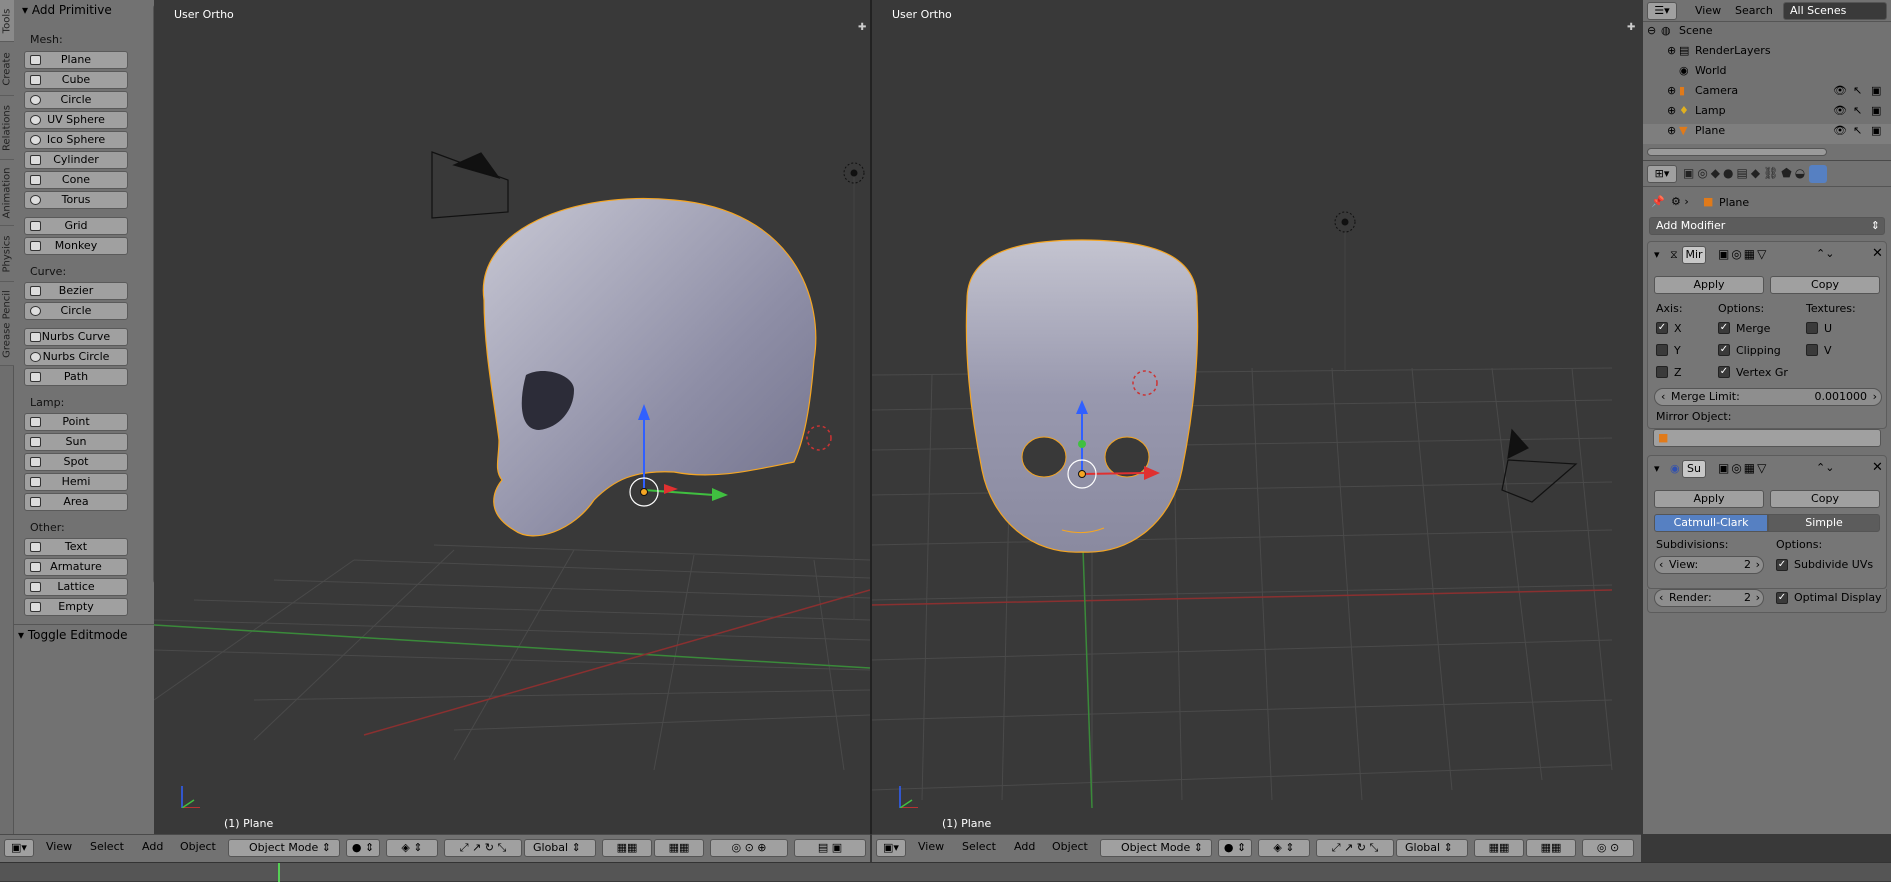 This screenshot has width=1891, height=882. I want to click on outliner-row-lamp: ⊕ ♦ Lamp 👁 ↖ ▣, so click(1767, 114).